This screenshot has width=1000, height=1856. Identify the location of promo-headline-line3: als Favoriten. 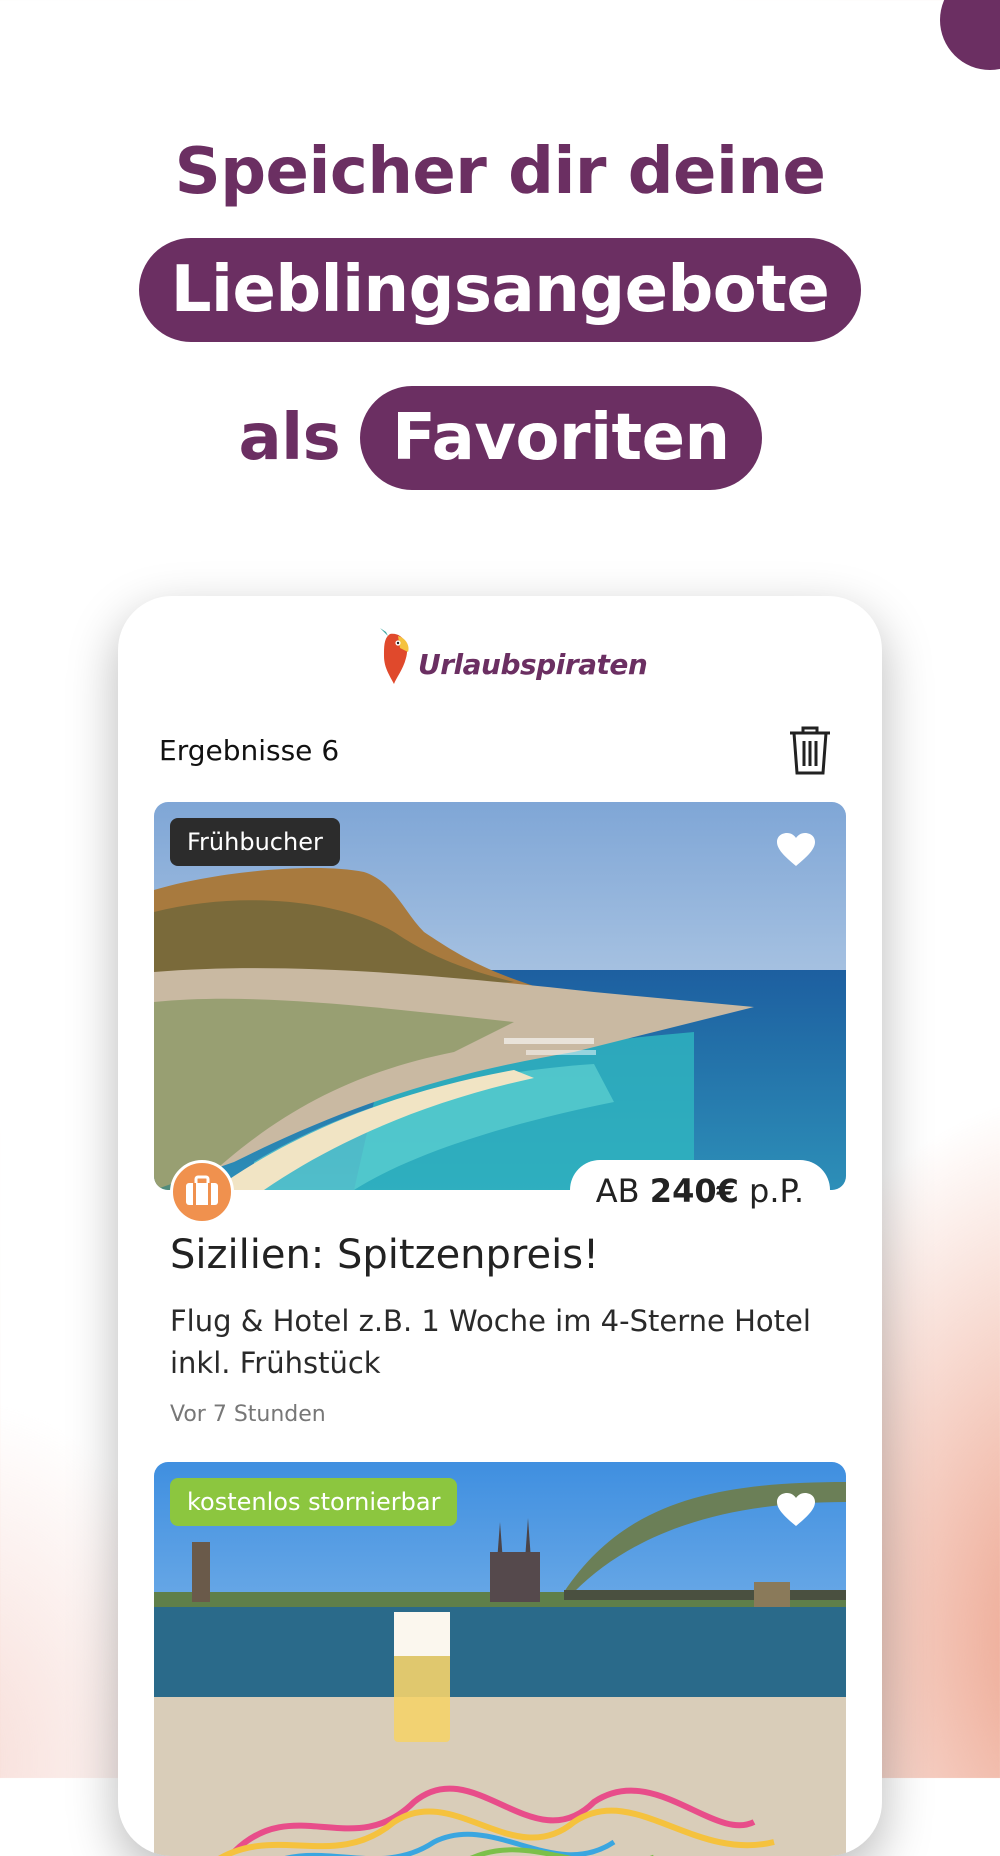
(500, 438).